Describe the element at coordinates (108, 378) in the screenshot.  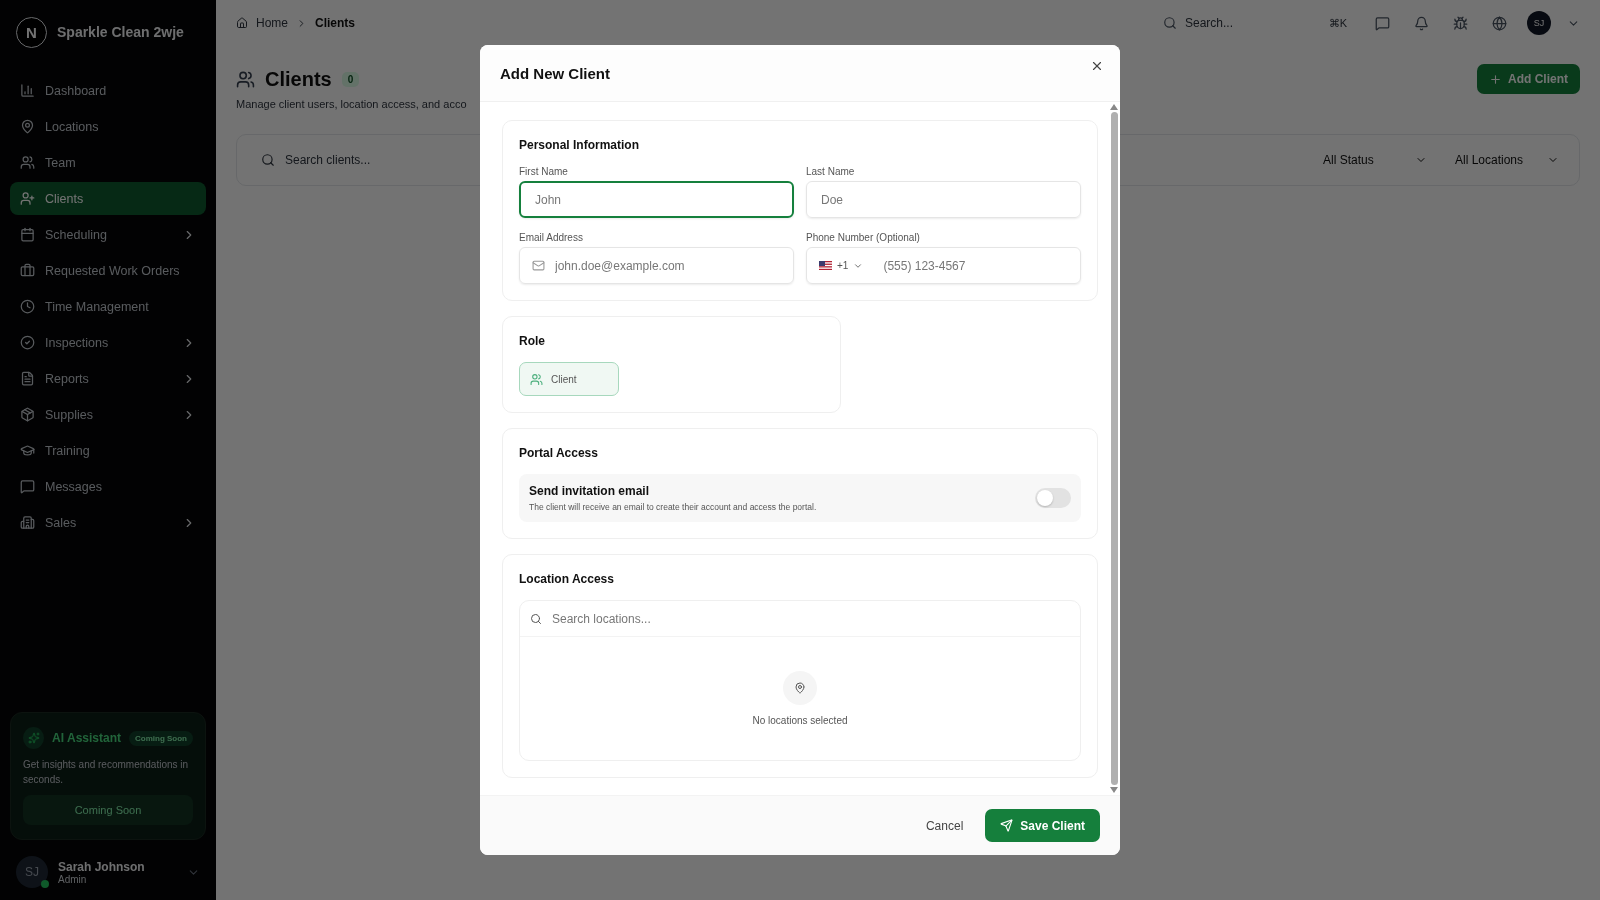
I see `nav-item: Reports` at that location.